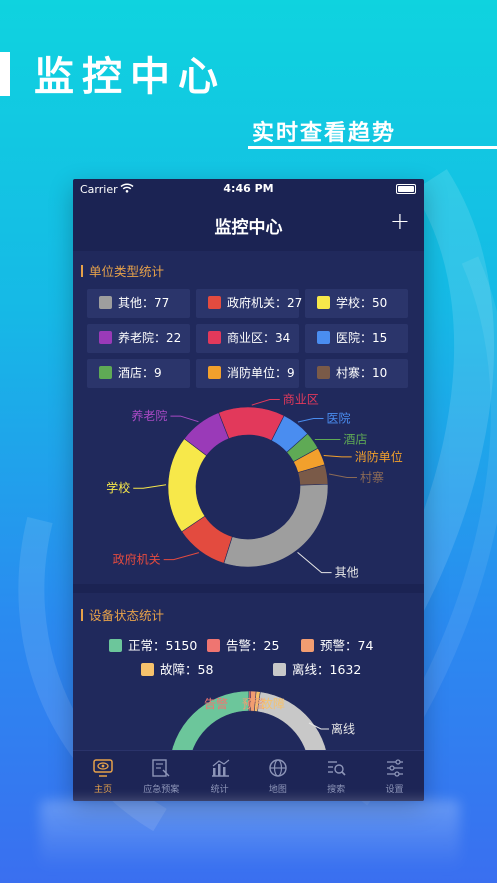 This screenshot has width=497, height=883. I want to click on eye-monitor-icon, so click(103, 768).